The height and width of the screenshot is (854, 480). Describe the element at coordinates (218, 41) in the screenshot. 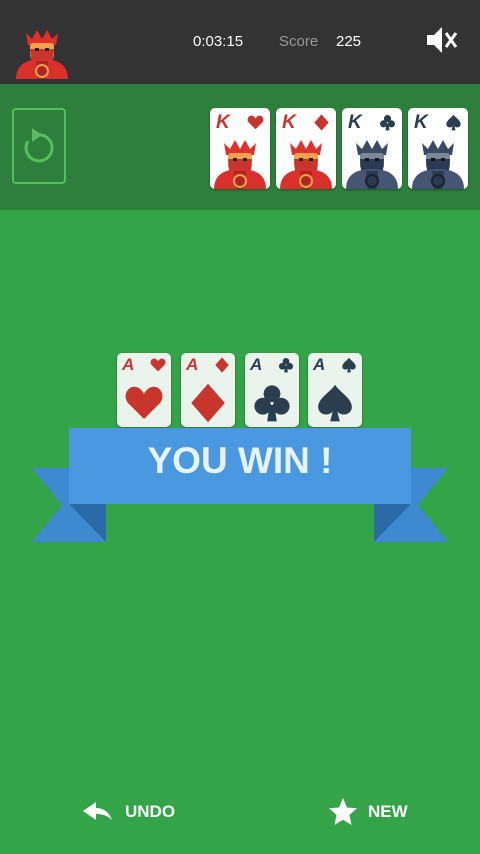

I see `game-timer: 0:03:15` at that location.